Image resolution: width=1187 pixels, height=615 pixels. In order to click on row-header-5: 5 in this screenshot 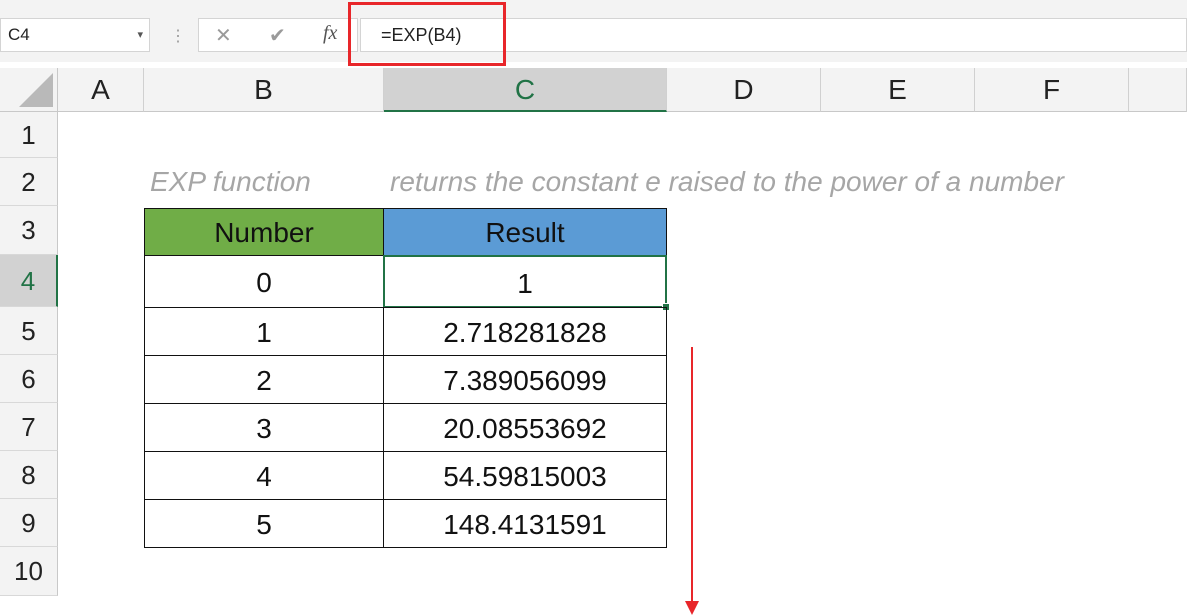, I will do `click(29, 331)`.